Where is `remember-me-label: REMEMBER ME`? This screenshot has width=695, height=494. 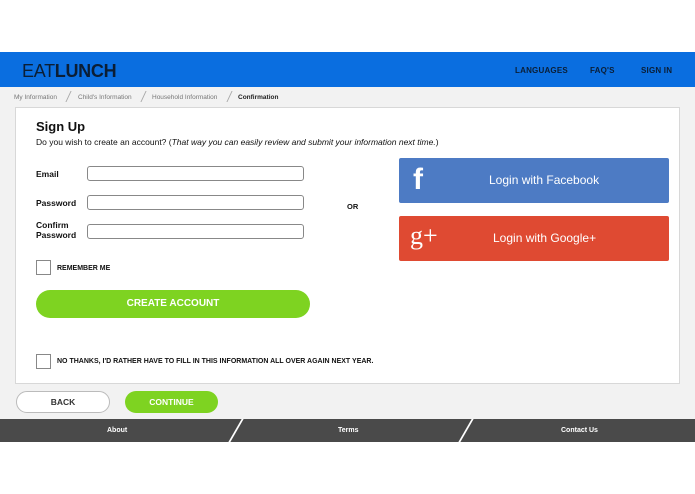 remember-me-label: REMEMBER ME is located at coordinates (84, 268).